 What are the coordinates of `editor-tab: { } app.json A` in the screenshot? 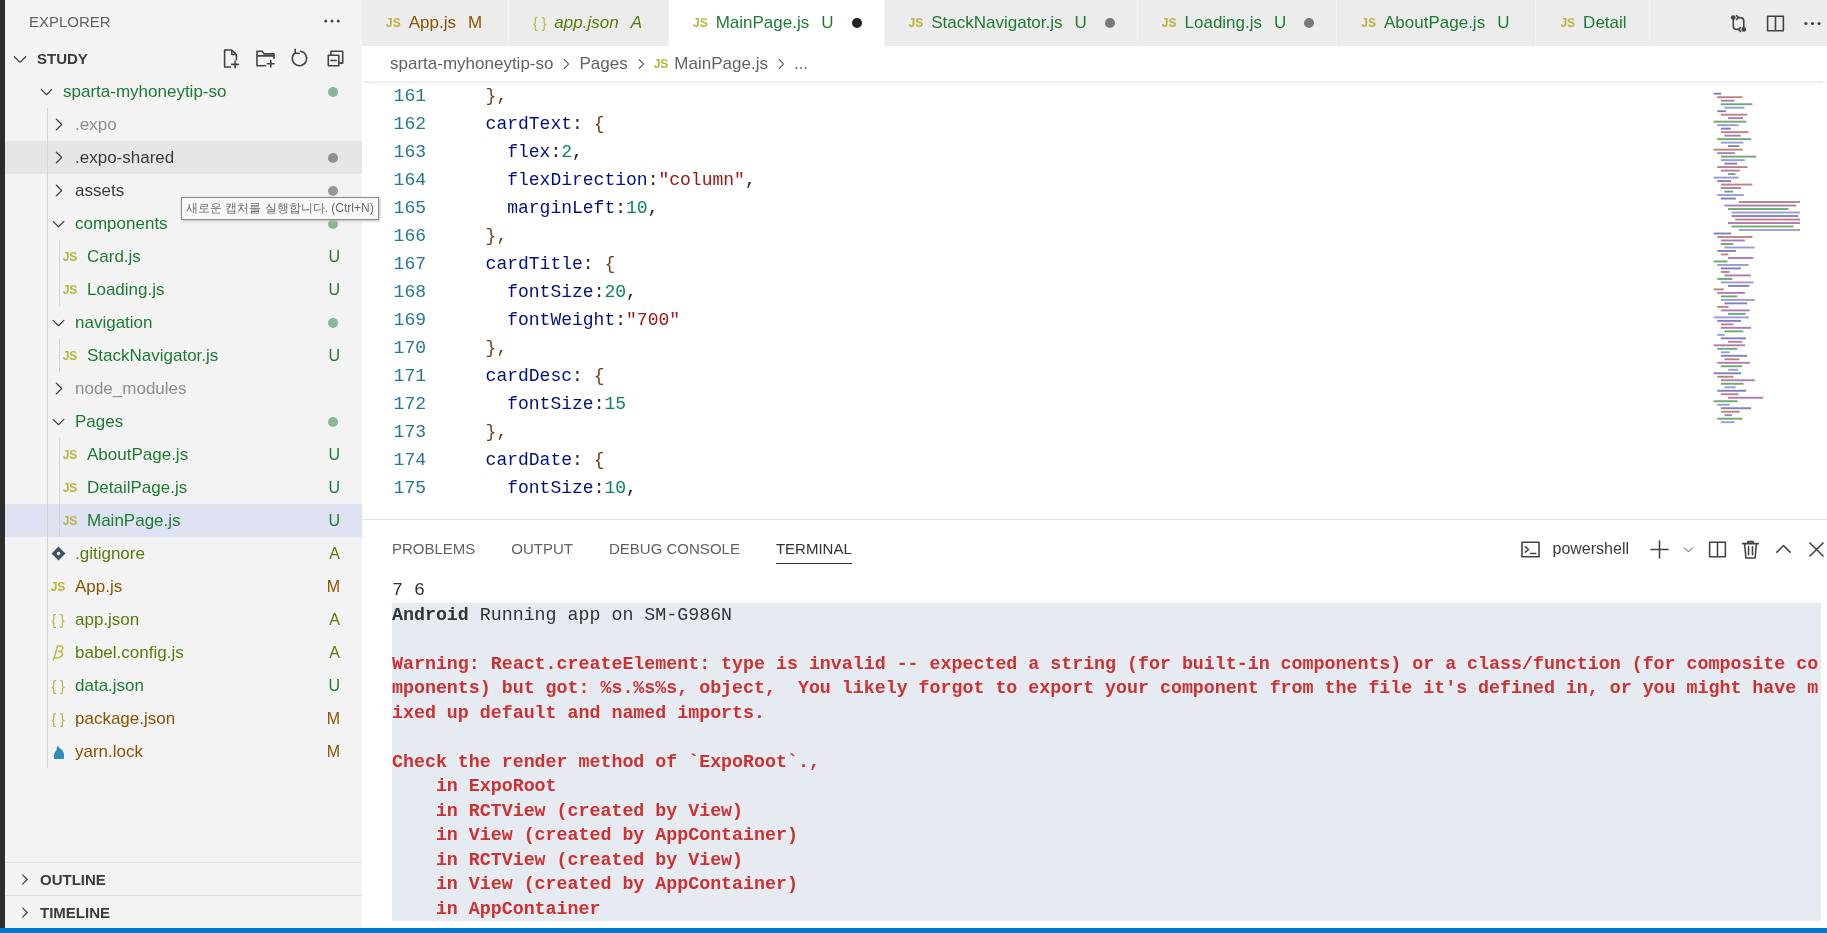 It's located at (589, 23).